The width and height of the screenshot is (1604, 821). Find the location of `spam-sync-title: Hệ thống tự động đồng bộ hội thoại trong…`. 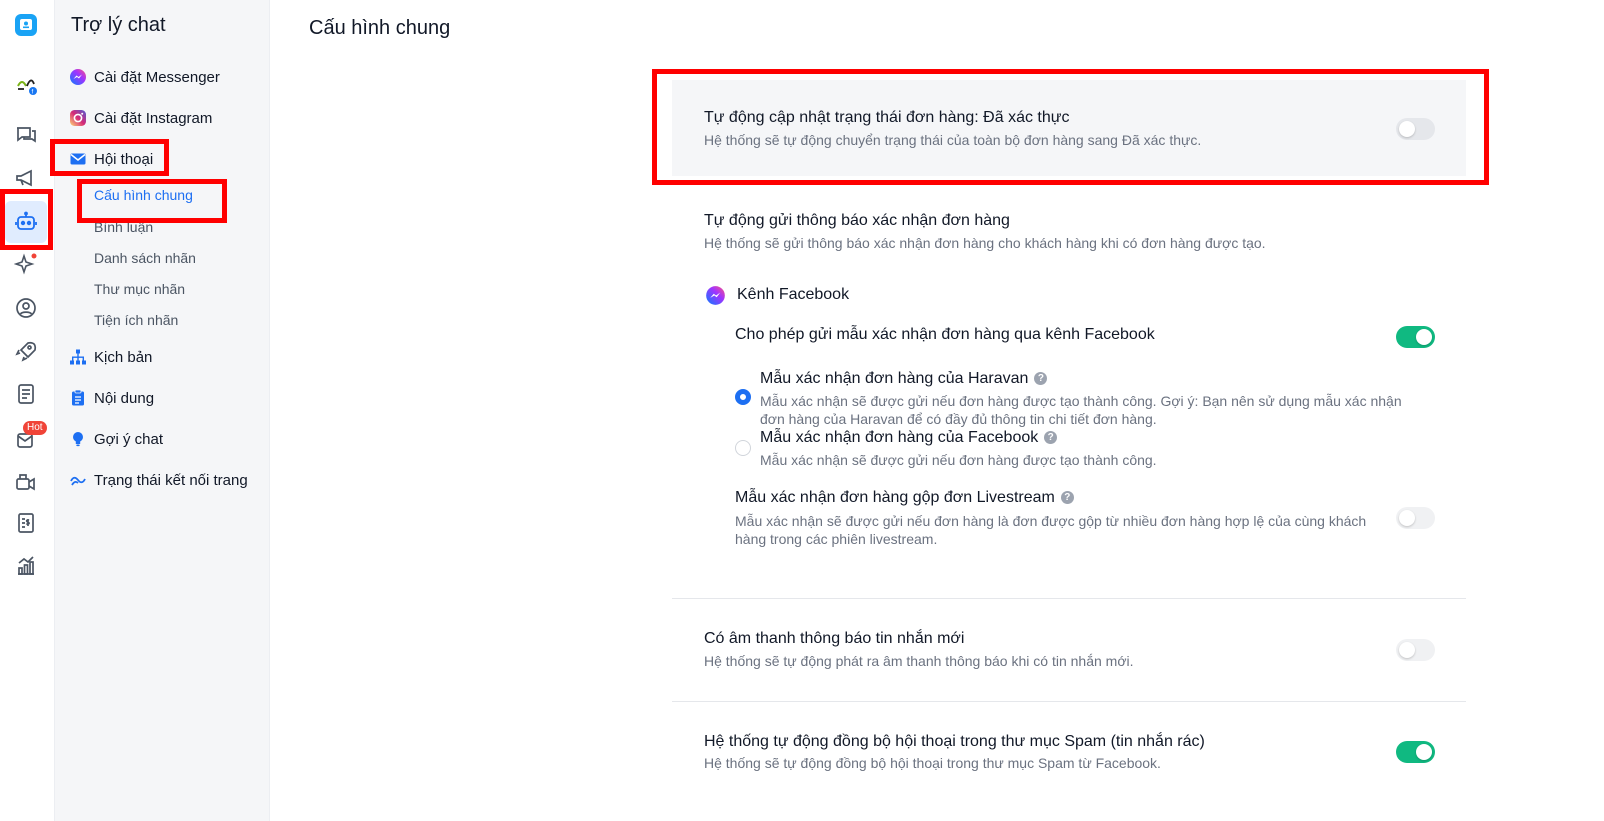

spam-sync-title: Hệ thống tự động đồng bộ hội thoại trong… is located at coordinates (954, 741).